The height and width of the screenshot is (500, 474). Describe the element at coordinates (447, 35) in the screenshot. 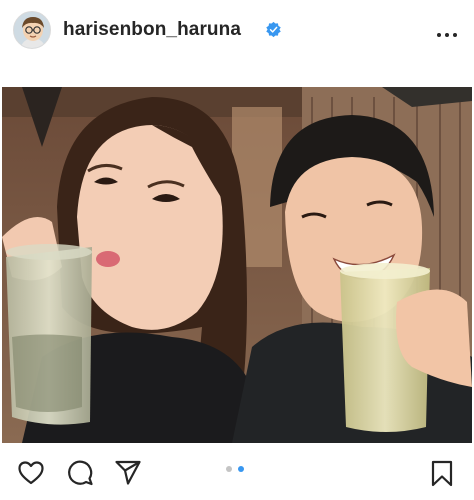

I see `more-options-icon` at that location.